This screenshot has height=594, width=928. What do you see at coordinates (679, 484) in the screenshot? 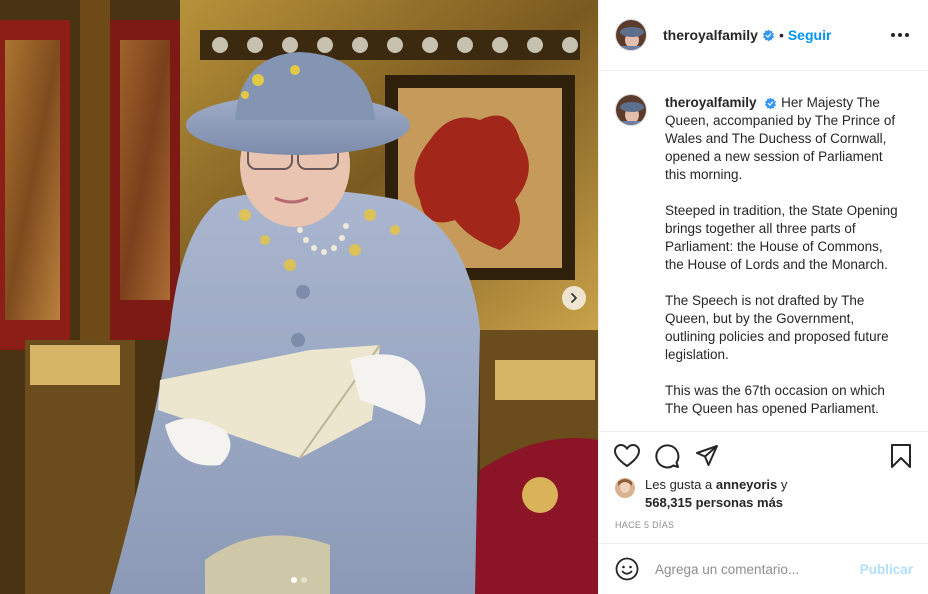
I see `likes-prefix: Les gusta a` at bounding box center [679, 484].